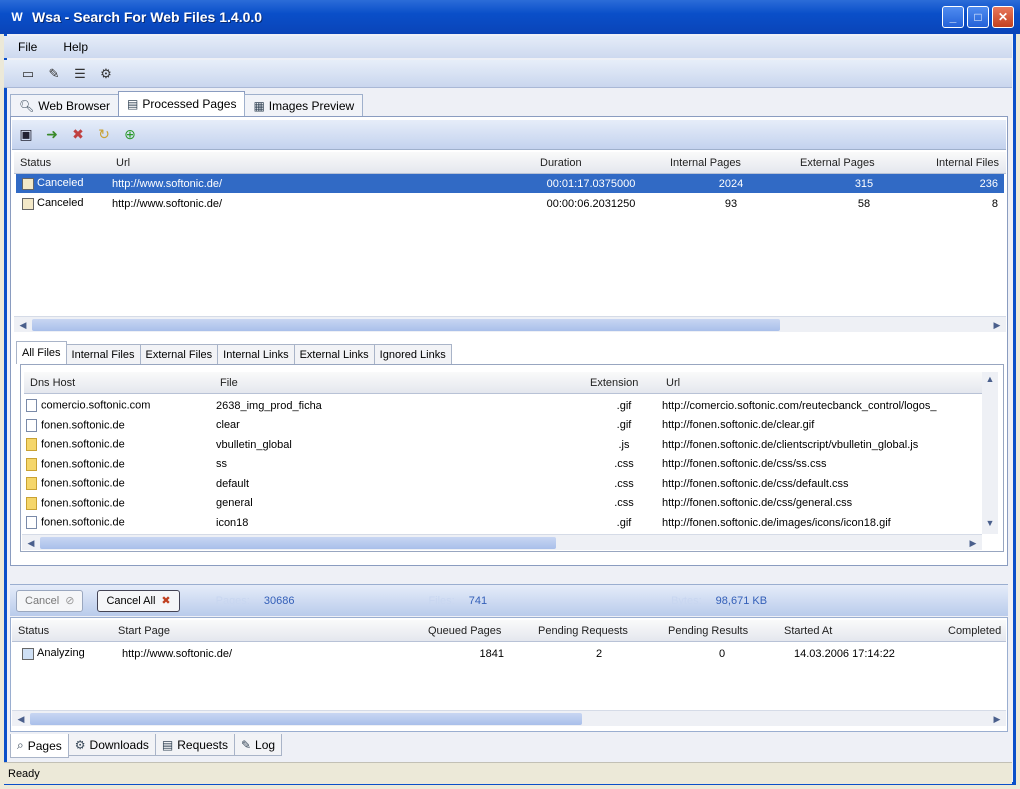 Image resolution: width=1020 pixels, height=789 pixels. Describe the element at coordinates (133, 104) in the screenshot. I see `page-icon: ▤` at that location.